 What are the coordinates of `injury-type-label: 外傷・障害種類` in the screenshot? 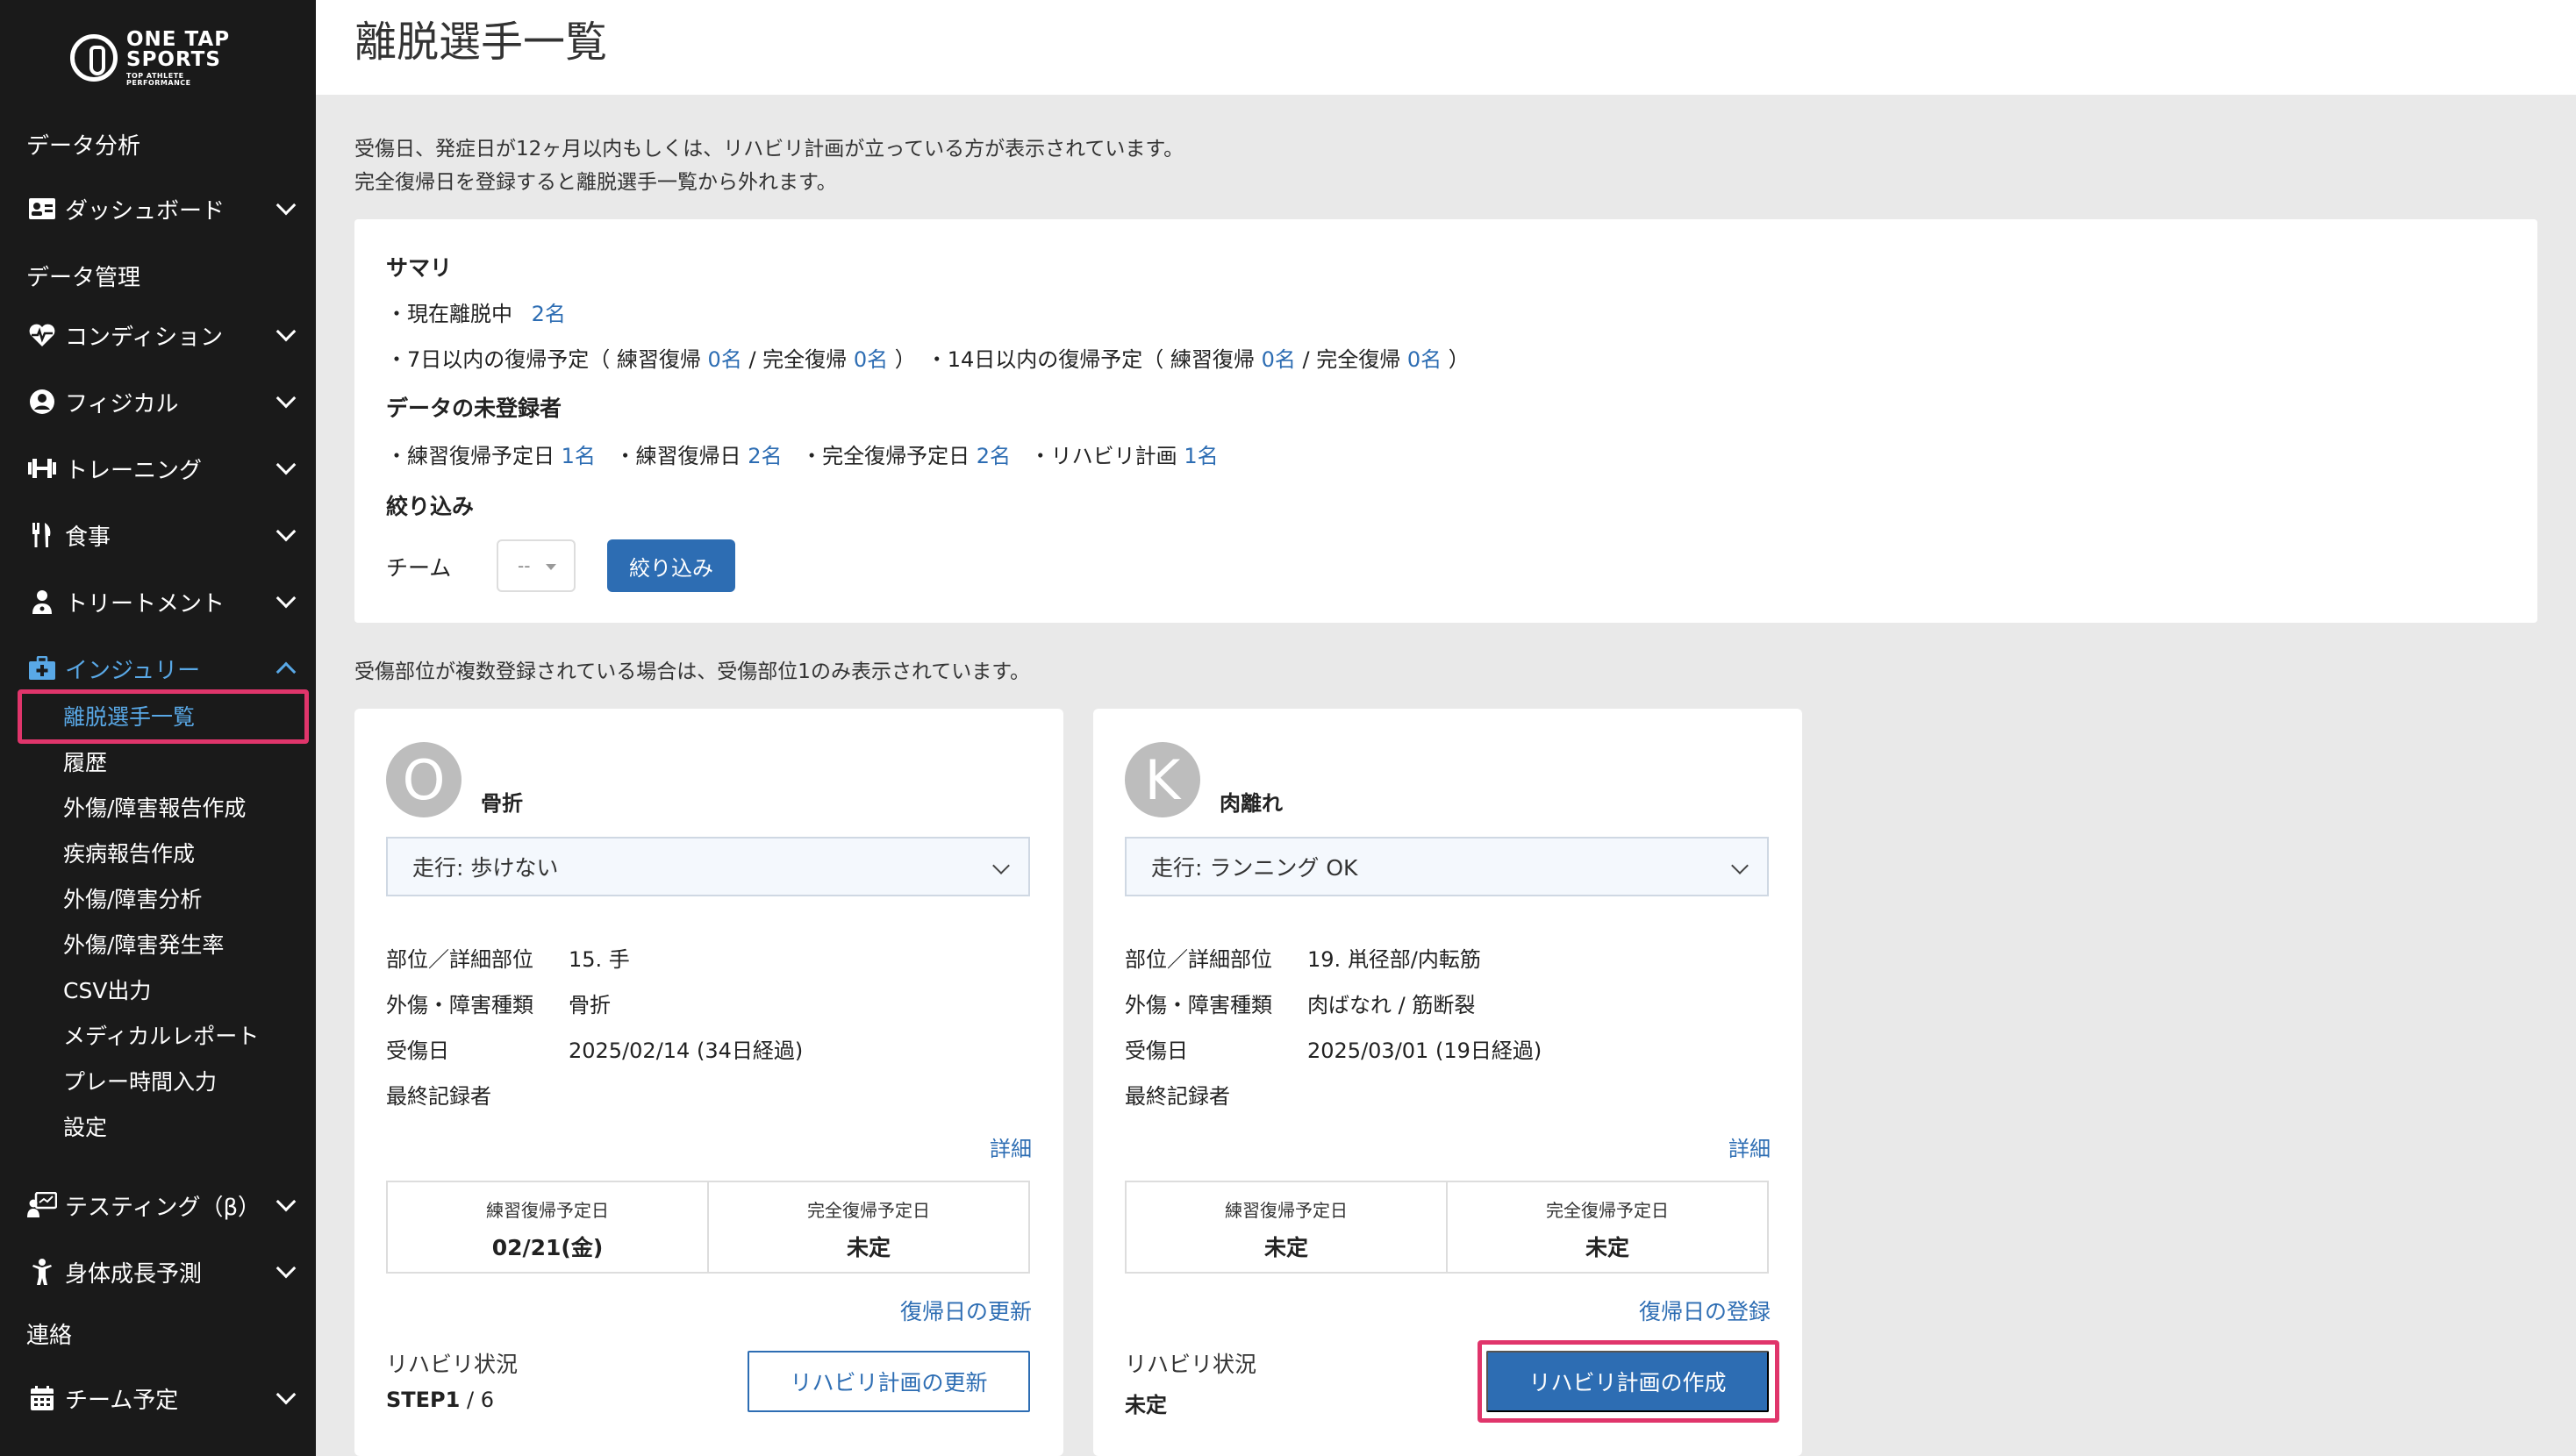 It's located at (1198, 1005).